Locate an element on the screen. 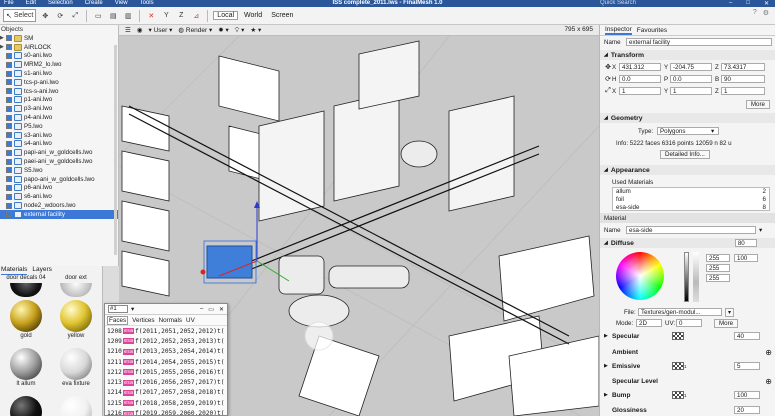 This screenshot has height=416, width=775. object-tree-item: p4-ani.lwo is located at coordinates (59, 117).